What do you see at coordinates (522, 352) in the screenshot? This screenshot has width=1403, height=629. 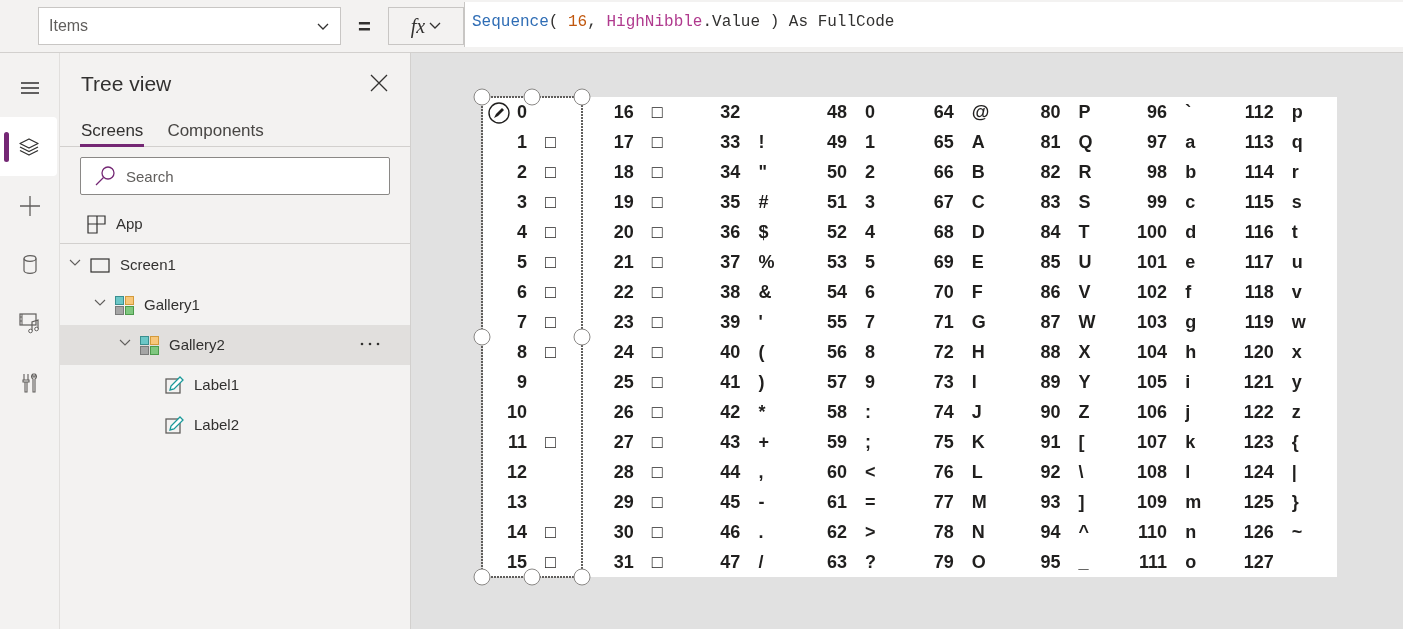 I see `code-label: 8` at bounding box center [522, 352].